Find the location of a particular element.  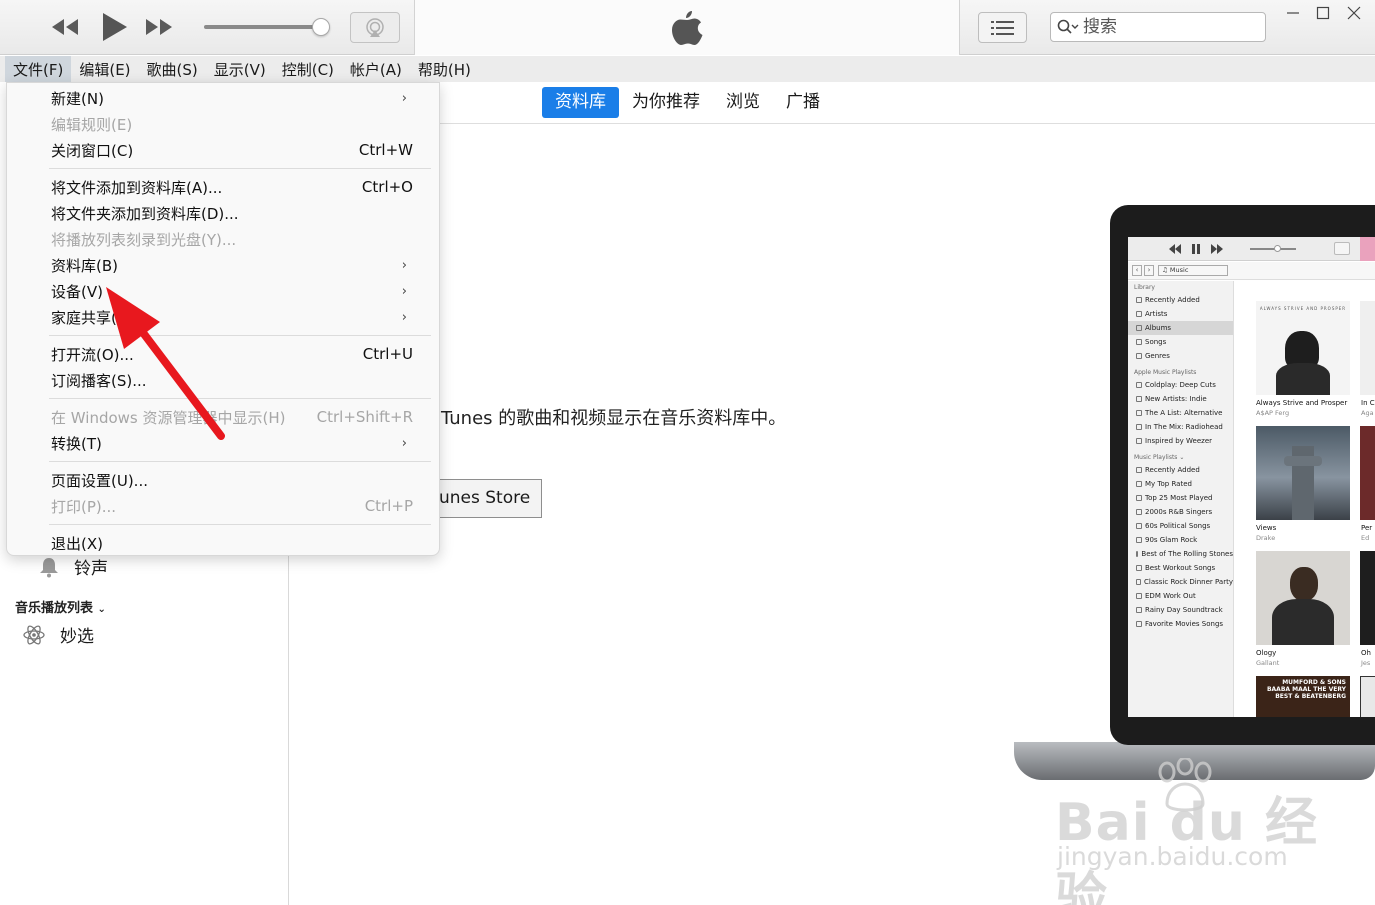

volume-slider-track is located at coordinates (264, 27).